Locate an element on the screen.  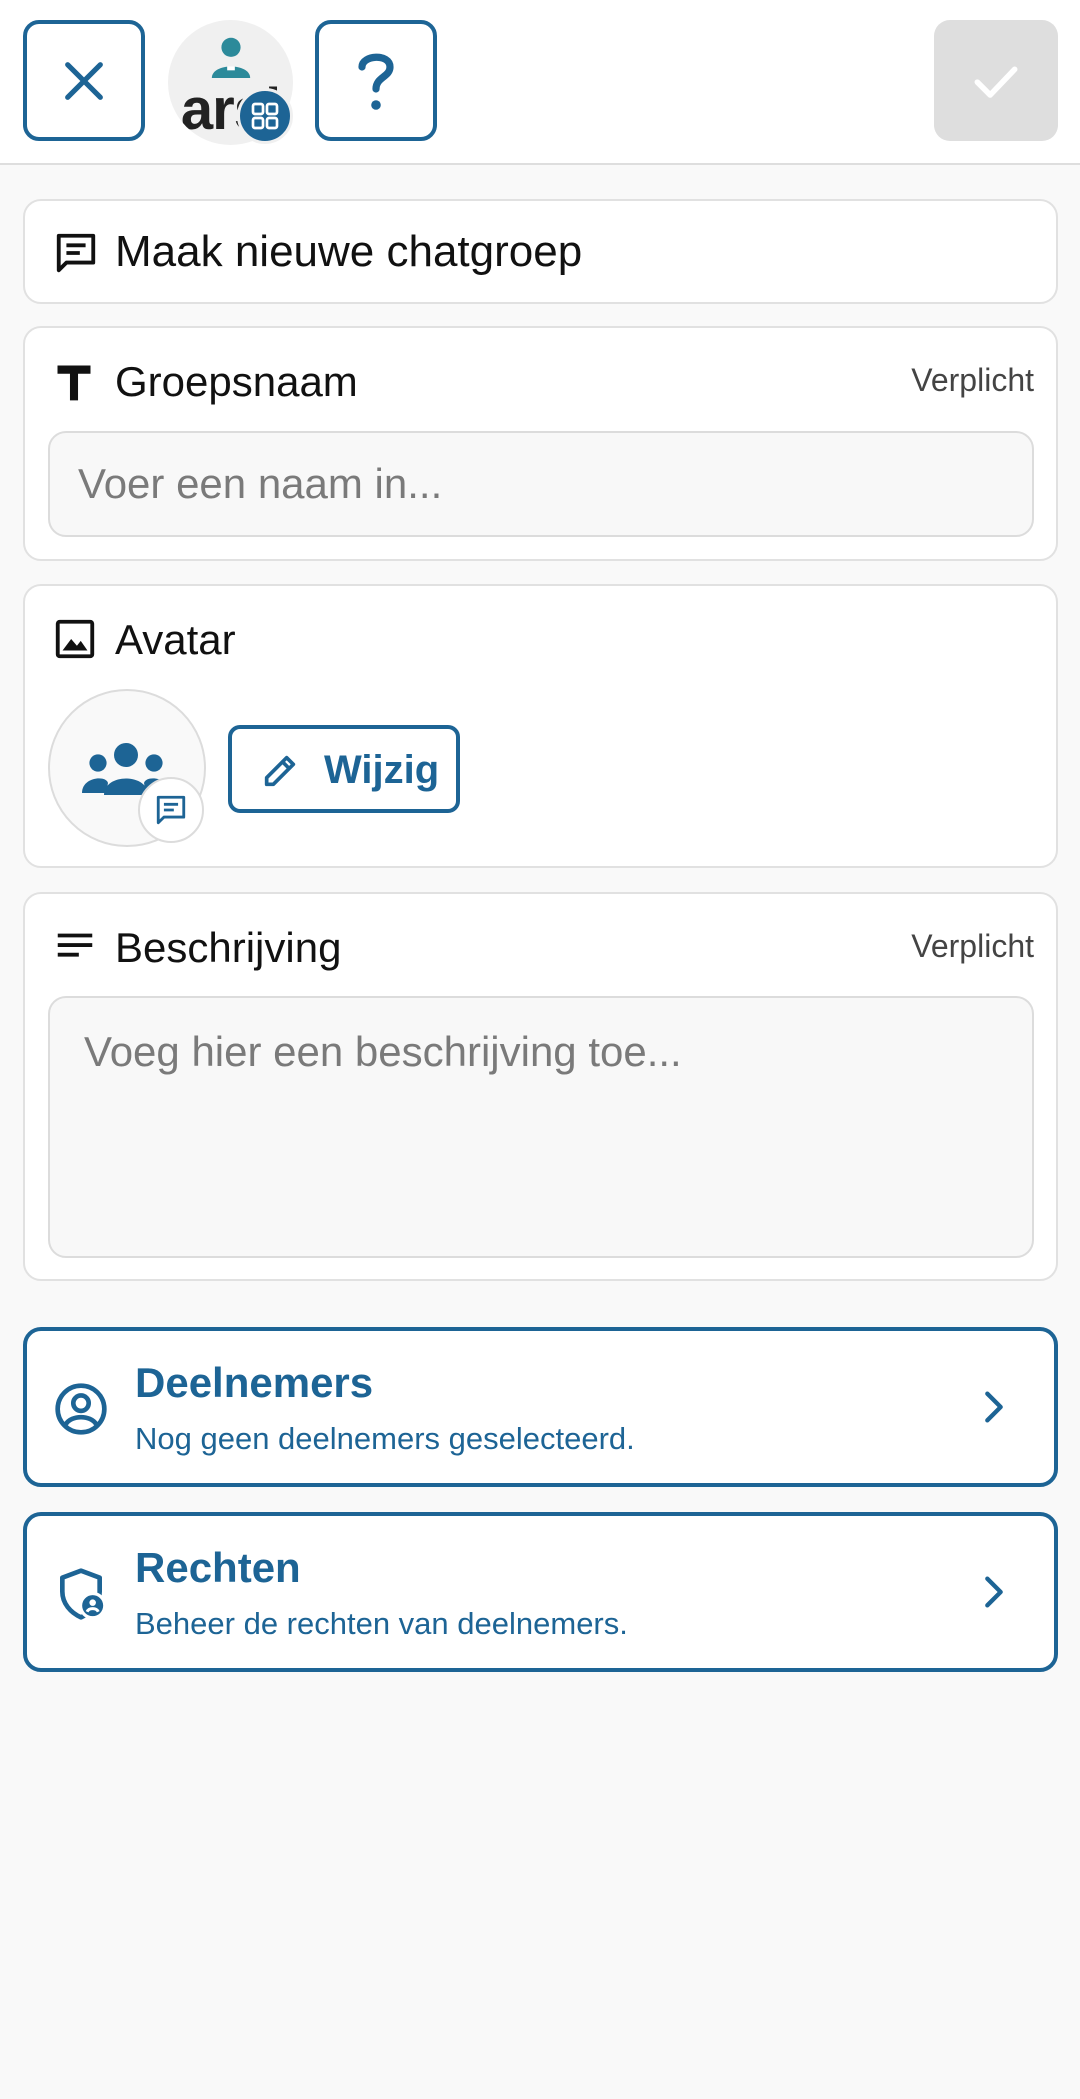
group-name-input is located at coordinates (541, 484).